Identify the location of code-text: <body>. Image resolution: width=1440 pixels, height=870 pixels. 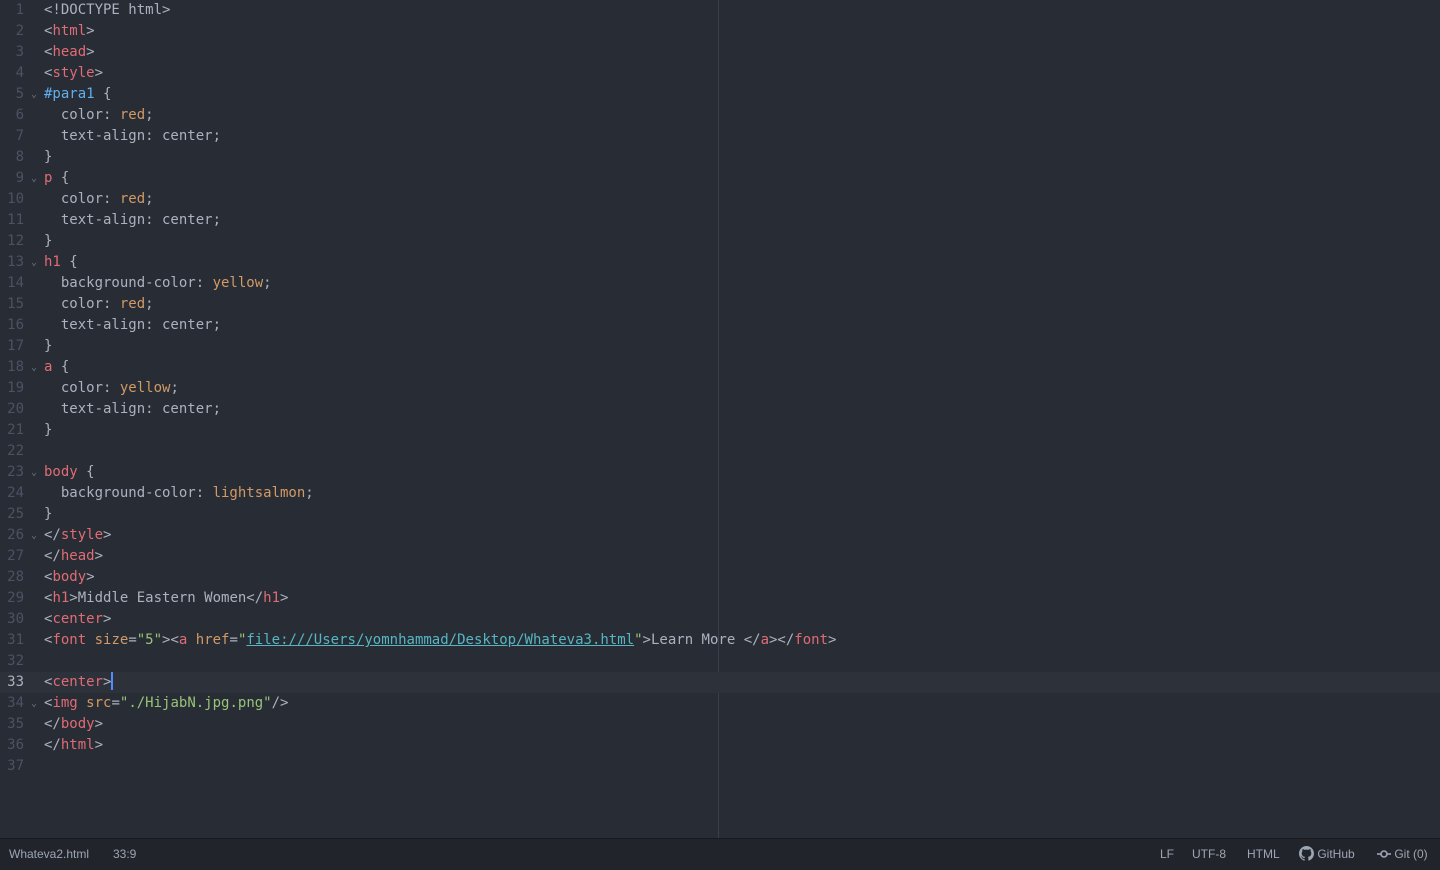
(69, 577).